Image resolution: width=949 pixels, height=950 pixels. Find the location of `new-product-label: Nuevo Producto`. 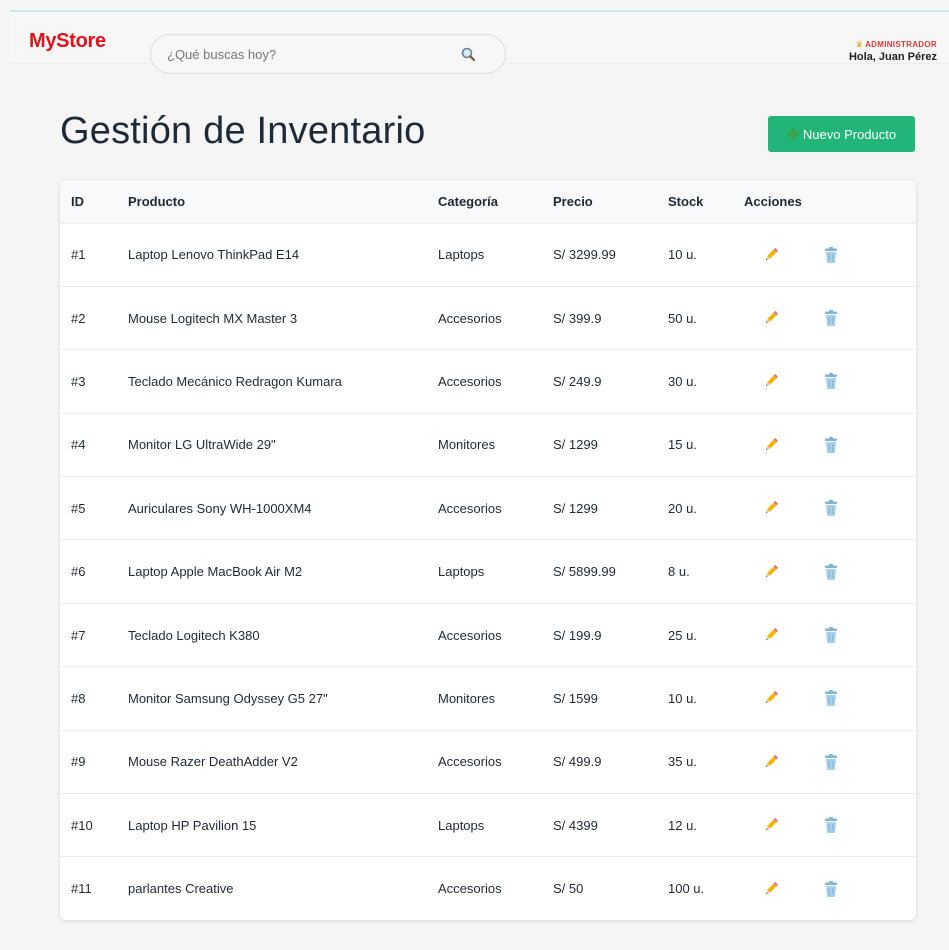

new-product-label: Nuevo Producto is located at coordinates (849, 134).